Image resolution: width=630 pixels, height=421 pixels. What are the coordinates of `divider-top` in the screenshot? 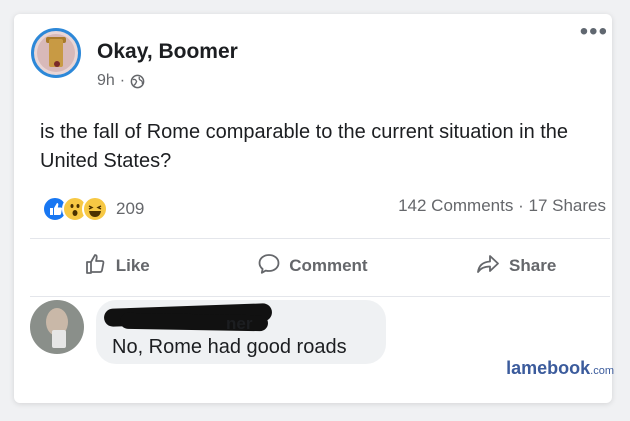 It's located at (320, 238).